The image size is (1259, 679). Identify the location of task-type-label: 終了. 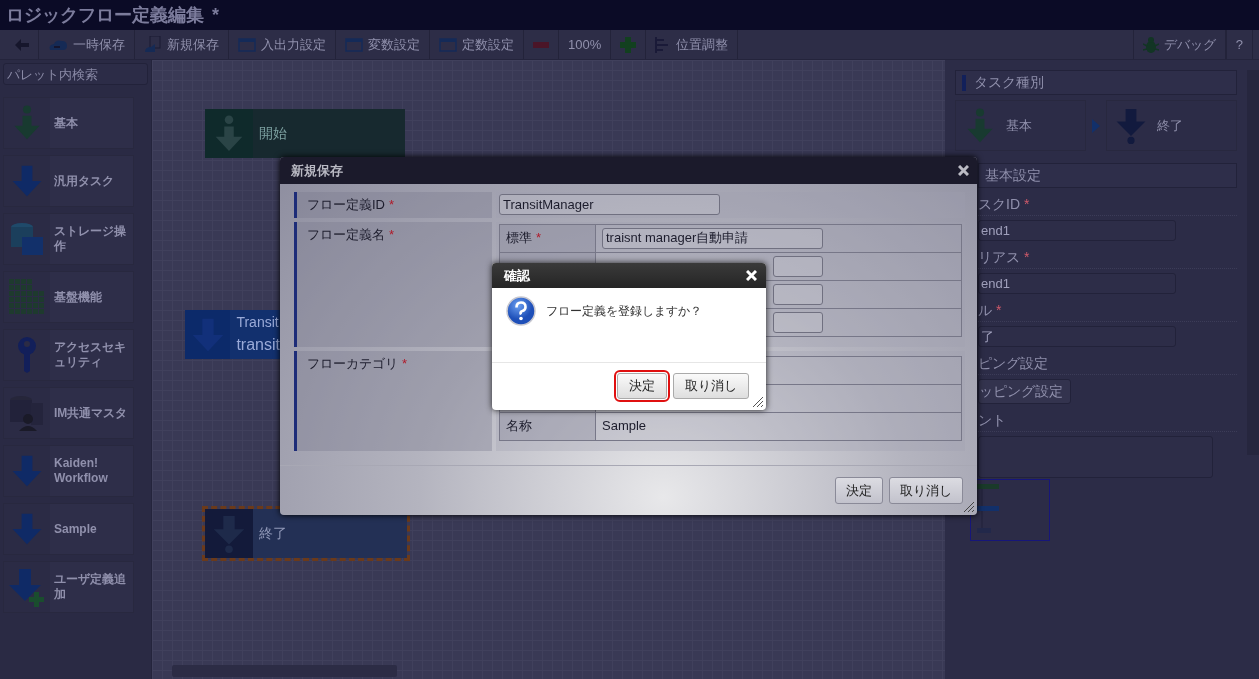
(1170, 125).